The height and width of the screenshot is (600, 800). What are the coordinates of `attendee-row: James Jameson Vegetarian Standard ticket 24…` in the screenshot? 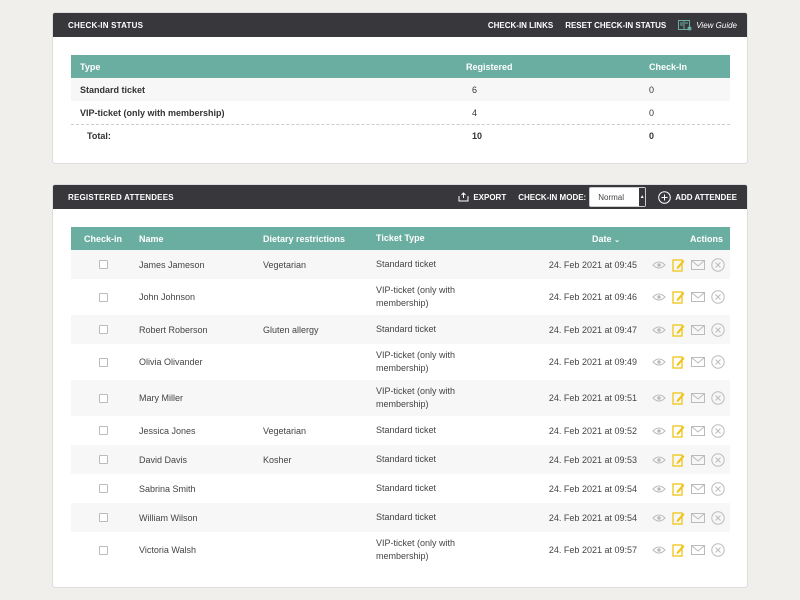 It's located at (400, 264).